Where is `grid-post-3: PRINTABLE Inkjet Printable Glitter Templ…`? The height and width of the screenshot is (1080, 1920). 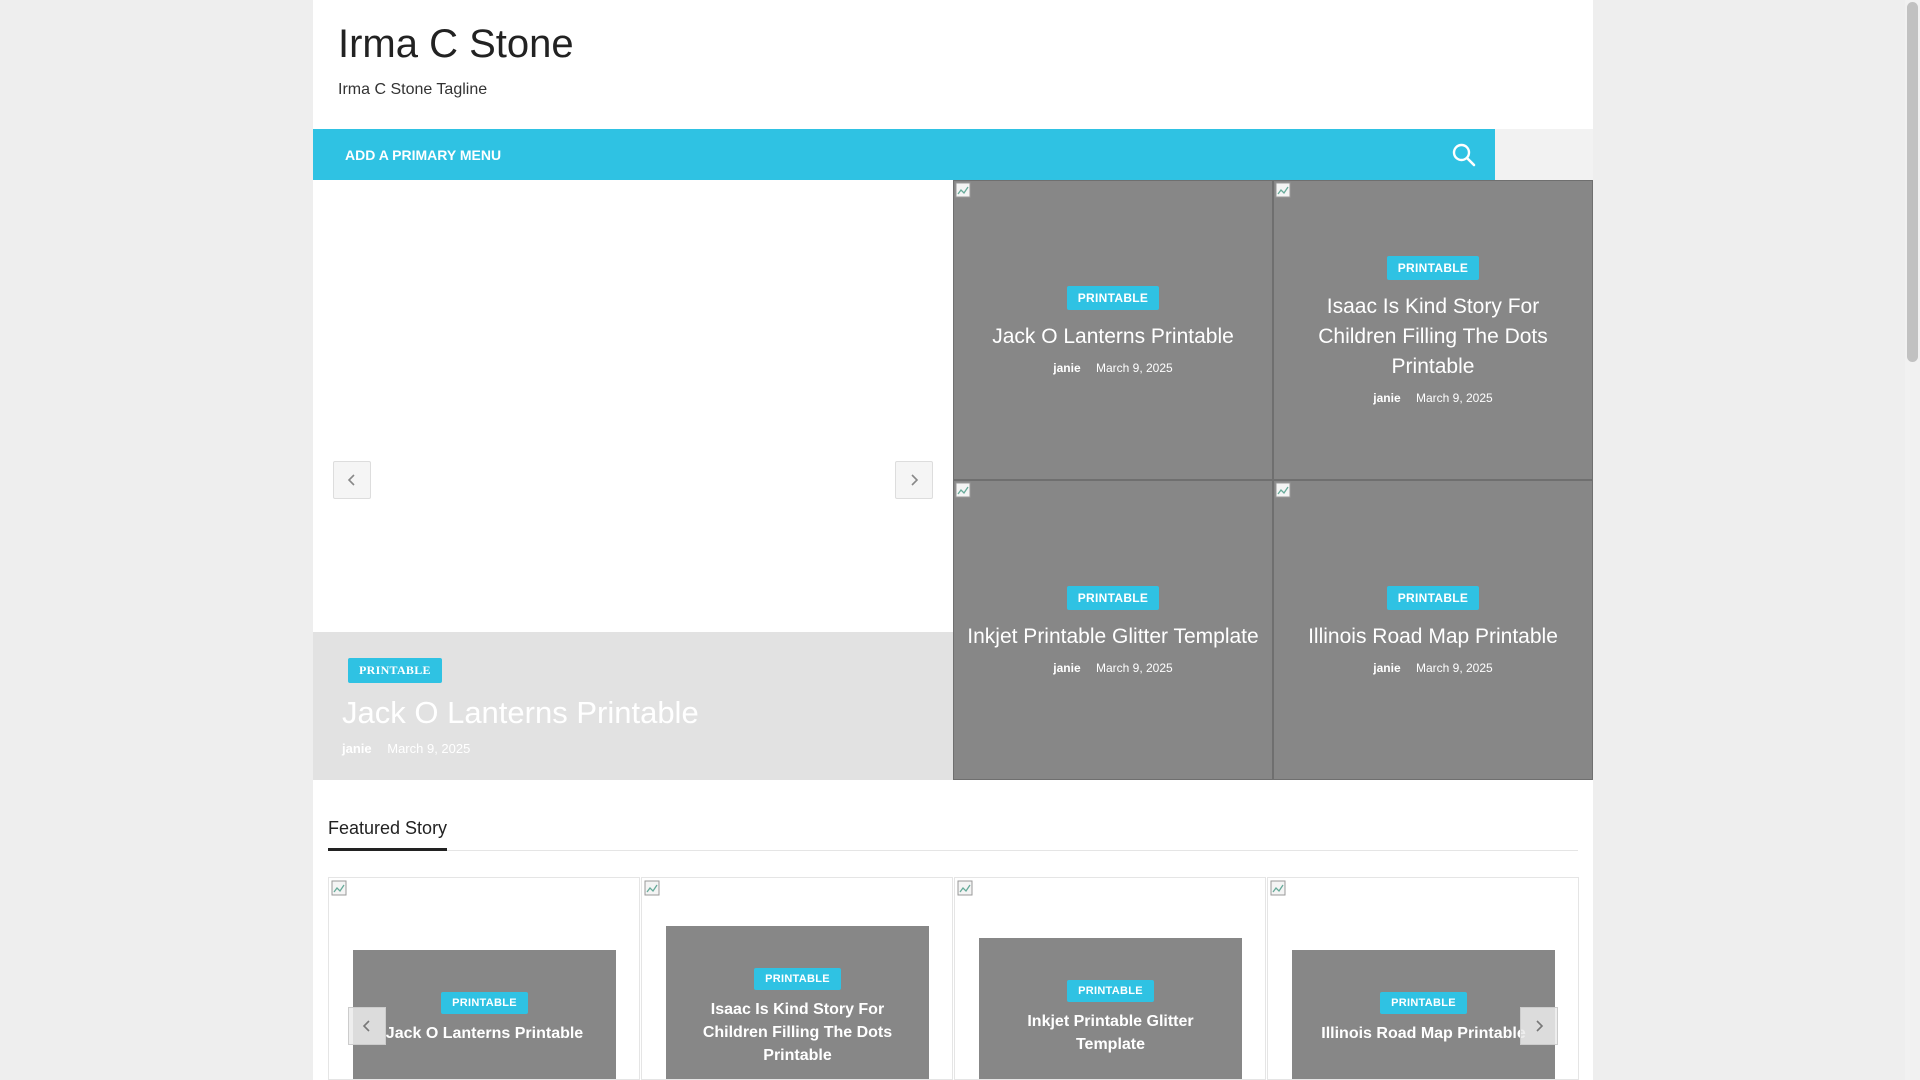
grid-post-3: PRINTABLE Inkjet Printable Glitter Templ… is located at coordinates (1113, 630).